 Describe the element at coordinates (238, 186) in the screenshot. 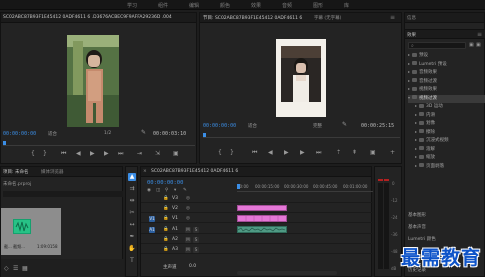

I see `timeline-playhead` at that location.